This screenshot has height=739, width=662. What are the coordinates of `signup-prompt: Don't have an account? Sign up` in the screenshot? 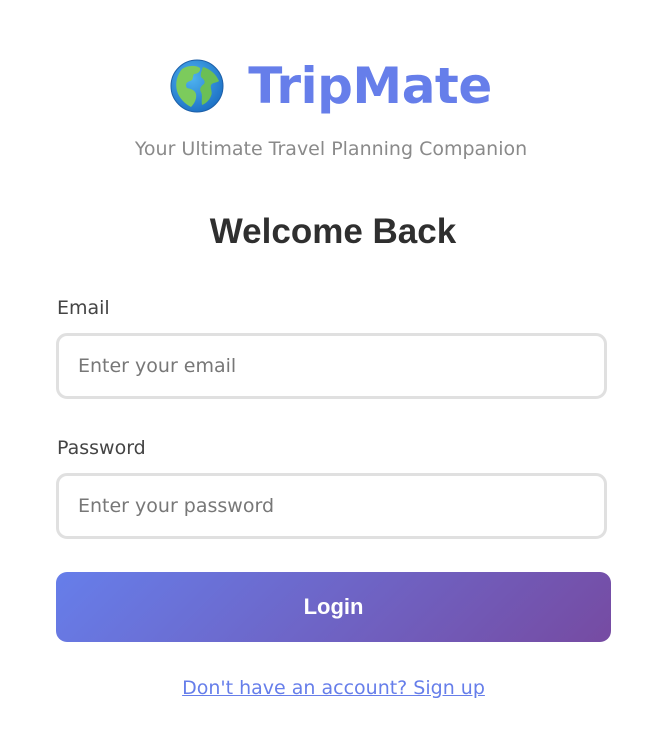 It's located at (331, 688).